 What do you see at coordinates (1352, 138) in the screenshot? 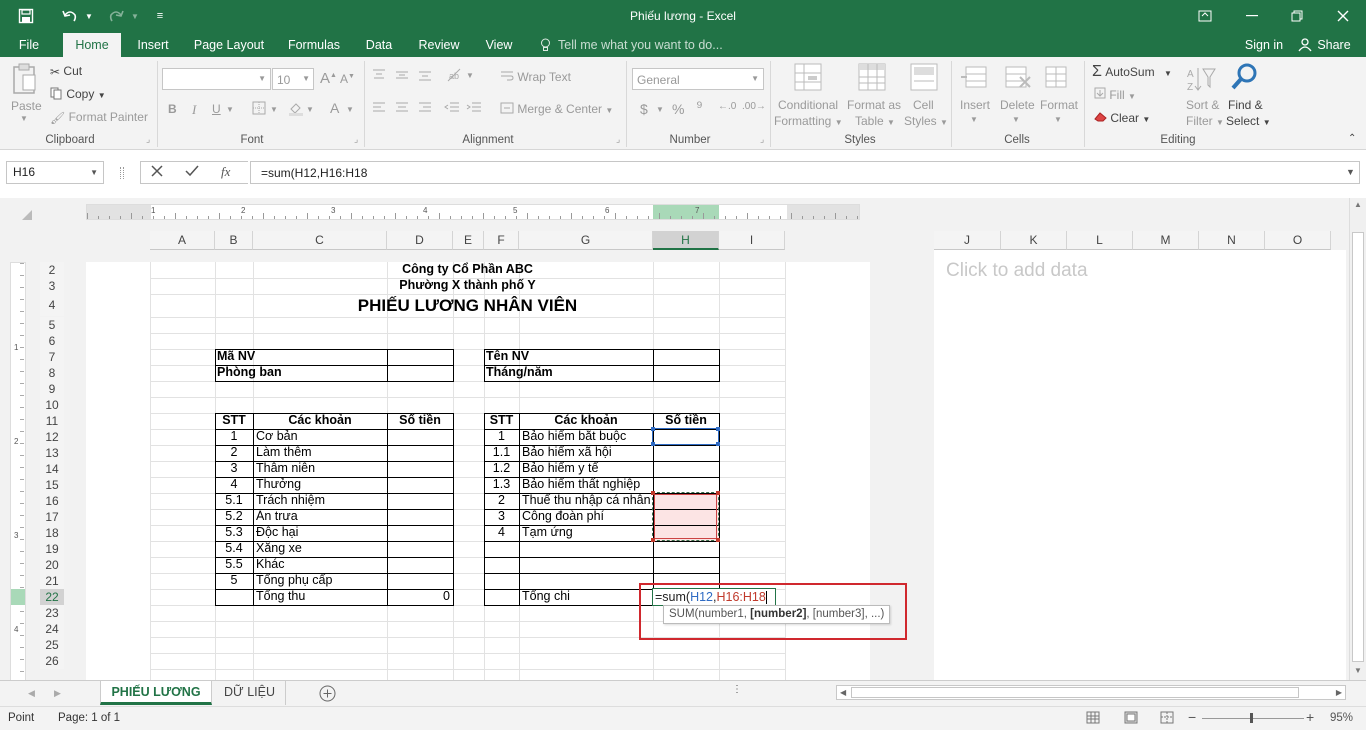
I see `collapse-ribbon-icon: ⌃` at bounding box center [1352, 138].